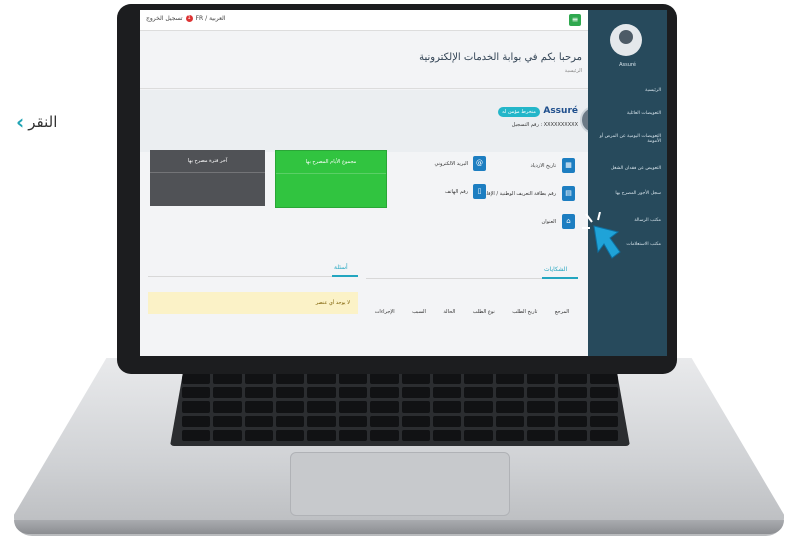 This screenshot has height=546, width=798. I want to click on page-title: مرحبا بكم في بوابة الخدمات الإلكترونية, so click(500, 57).